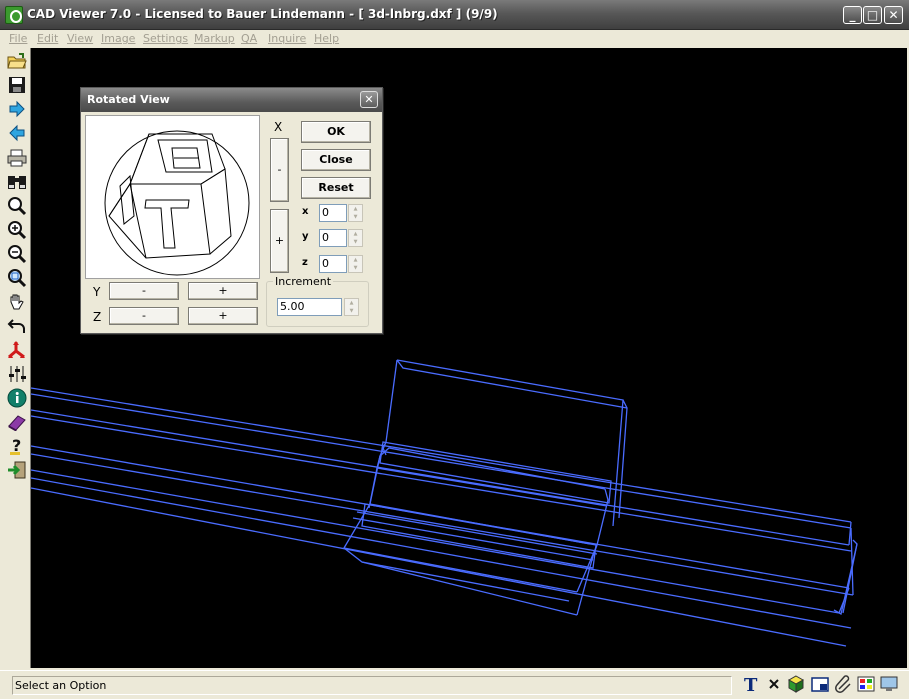 The height and width of the screenshot is (699, 909). I want to click on pan-hand-icon, so click(17, 302).